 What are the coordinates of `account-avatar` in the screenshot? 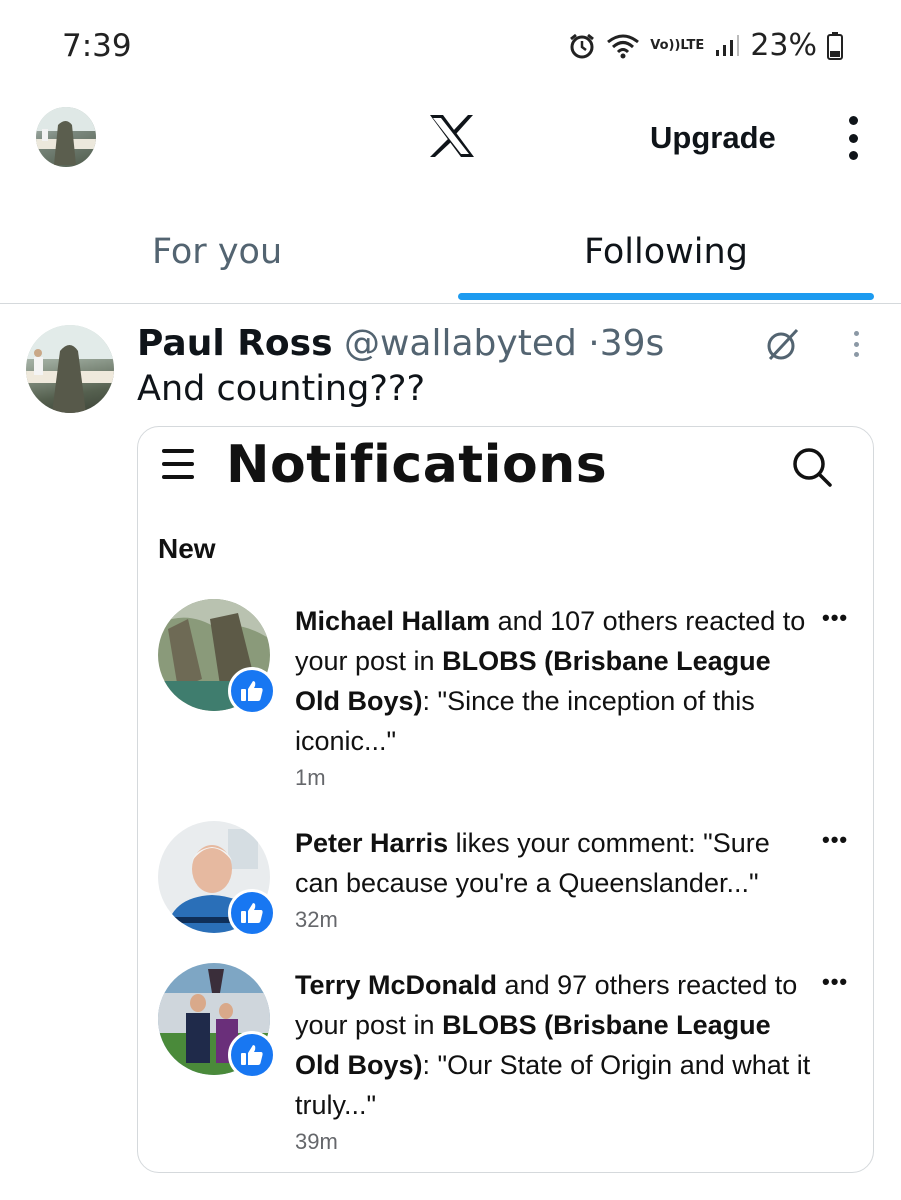 It's located at (66, 137).